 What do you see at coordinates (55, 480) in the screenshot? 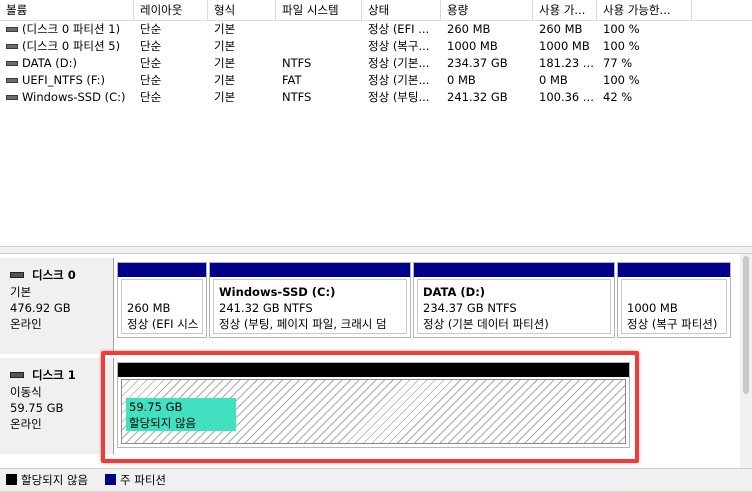
I see `legend-unallocated: 할당되지 않음` at bounding box center [55, 480].